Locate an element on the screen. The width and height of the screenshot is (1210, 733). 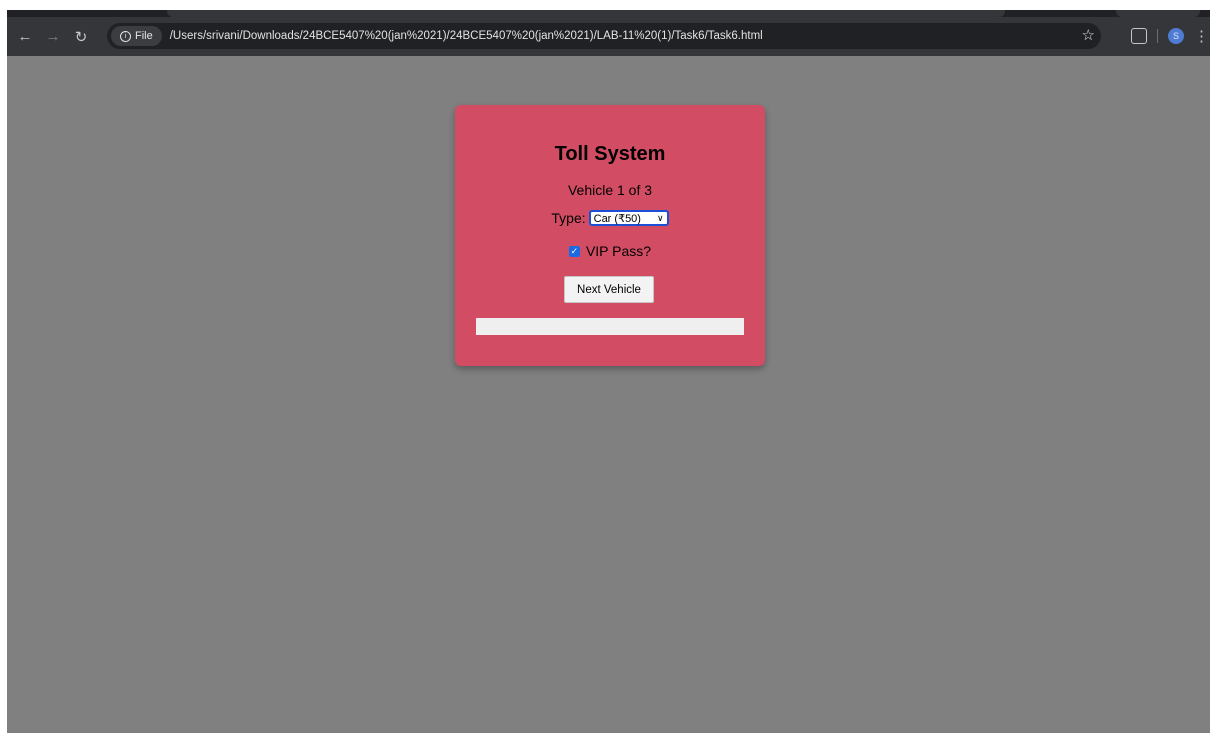
vip-row: ✓ VIP Pass? is located at coordinates (610, 251).